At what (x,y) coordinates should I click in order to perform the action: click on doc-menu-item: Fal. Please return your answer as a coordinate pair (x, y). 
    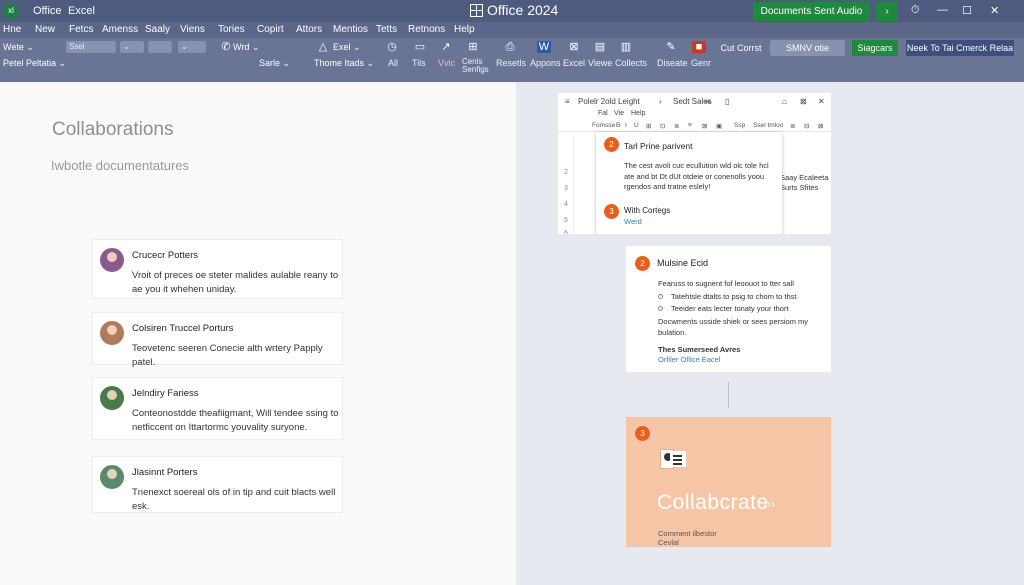
    Looking at the image, I should click on (603, 113).